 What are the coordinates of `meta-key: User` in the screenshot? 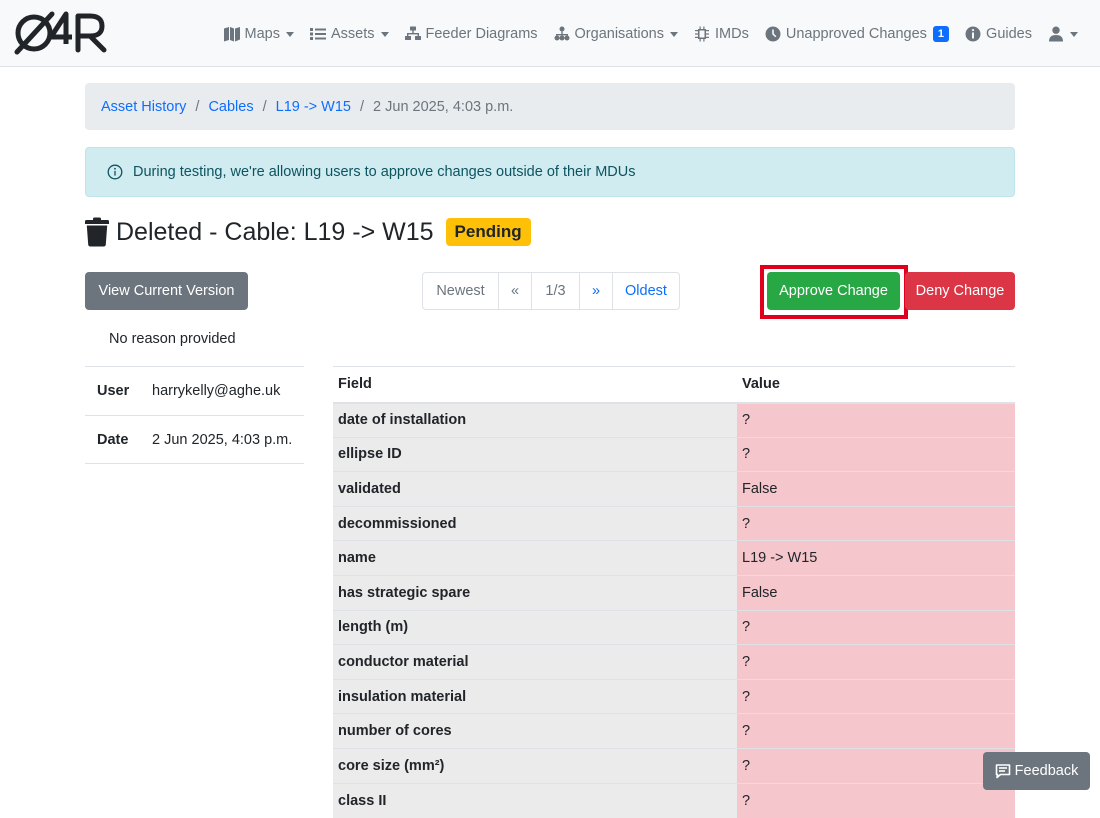 It's located at (113, 391).